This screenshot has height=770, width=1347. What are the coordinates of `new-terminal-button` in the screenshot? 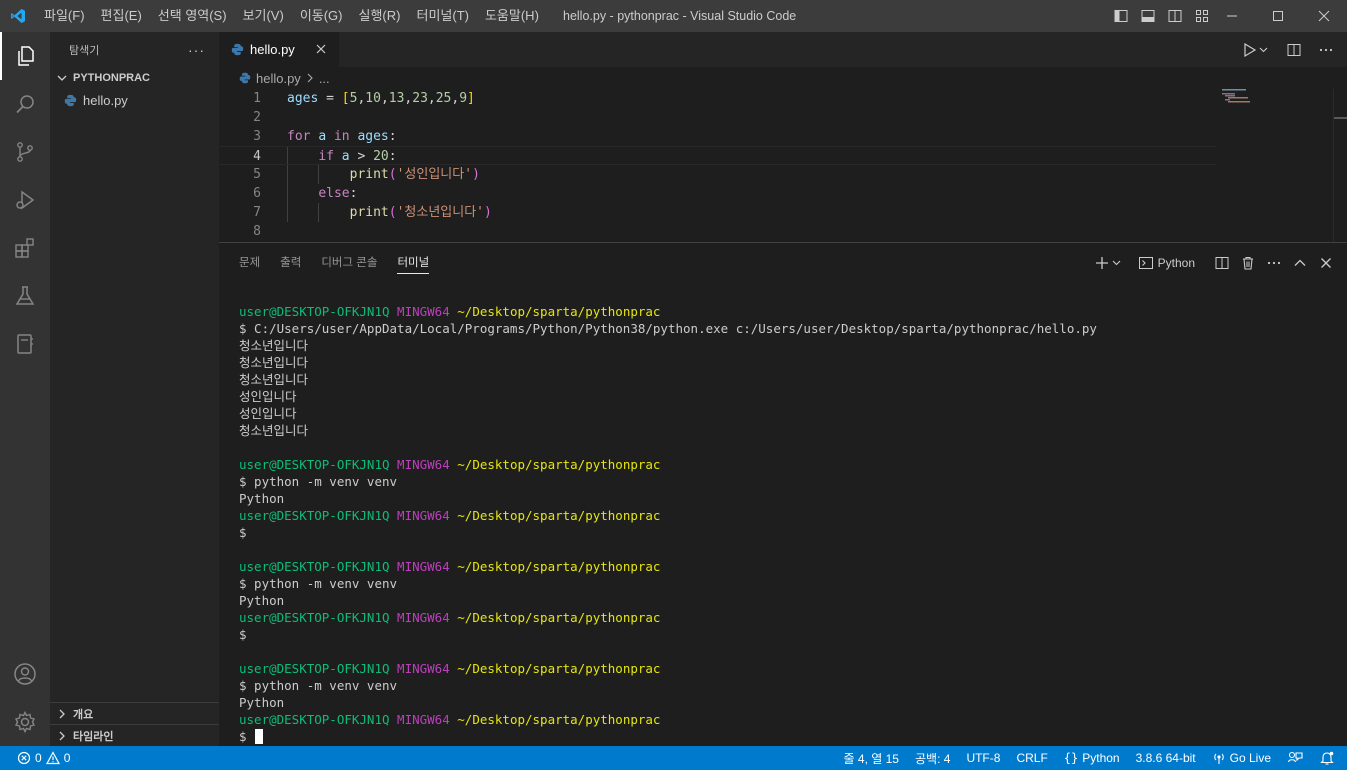 It's located at (1110, 263).